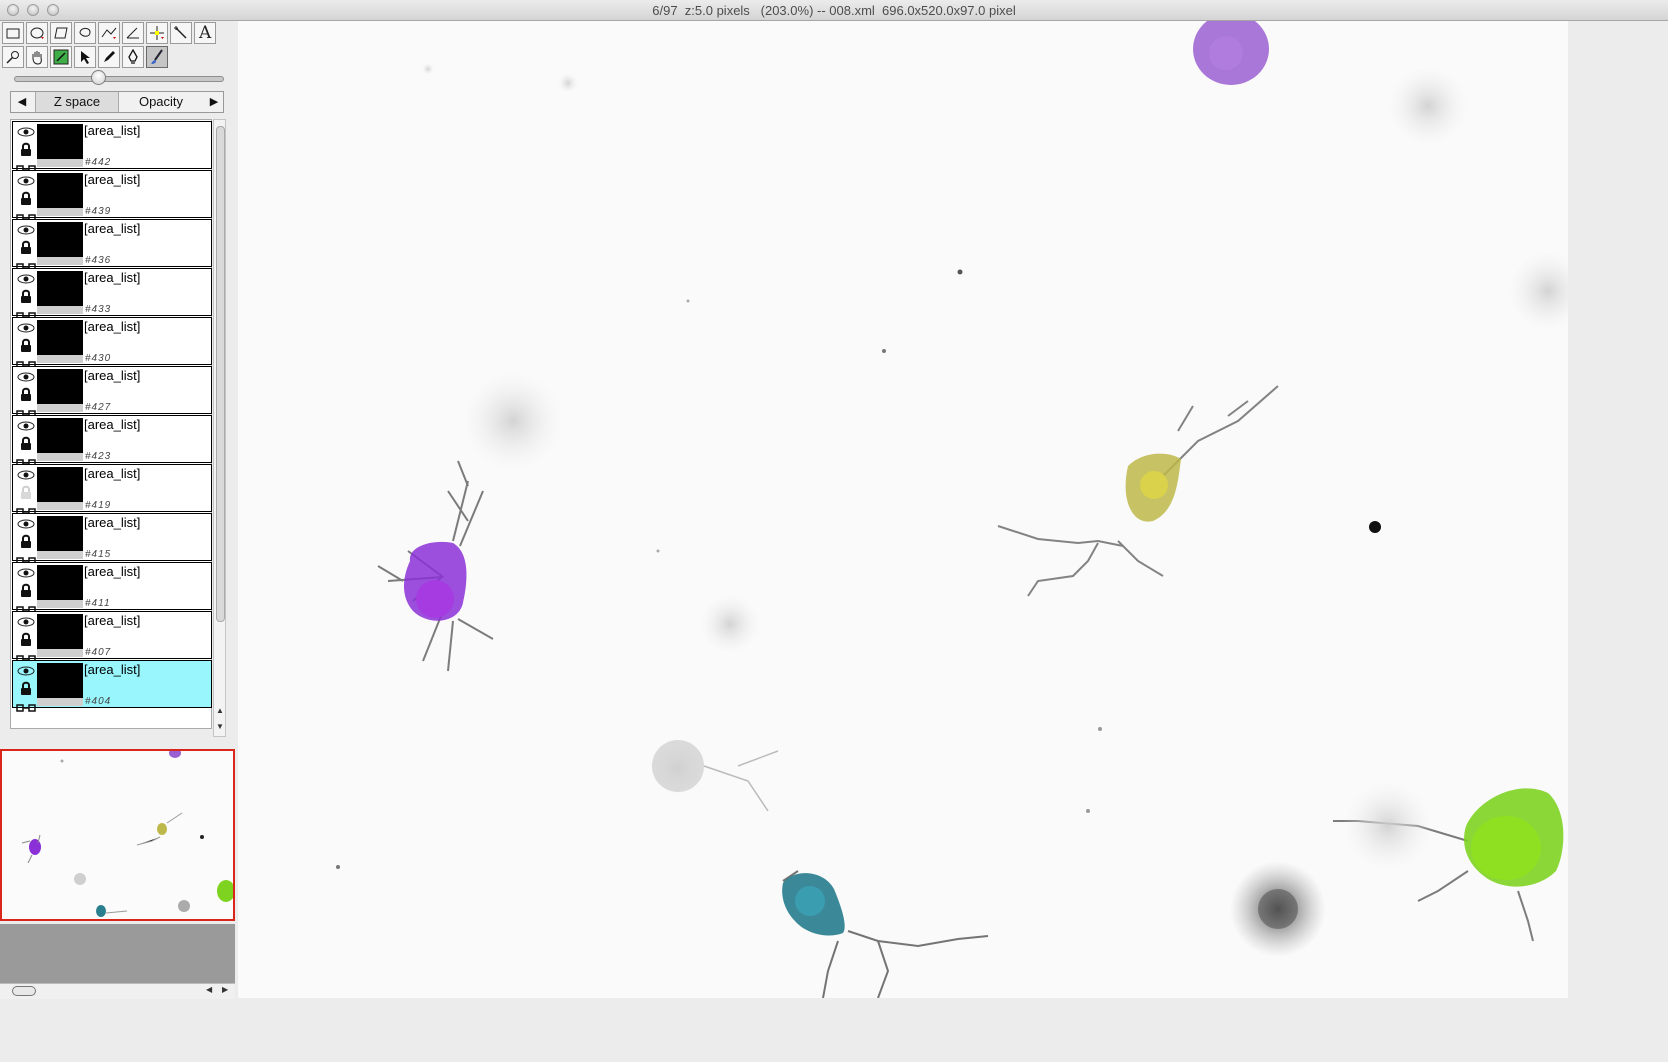  Describe the element at coordinates (220, 710) in the screenshot. I see `scroll-up-arrow-icon: ▲` at that location.